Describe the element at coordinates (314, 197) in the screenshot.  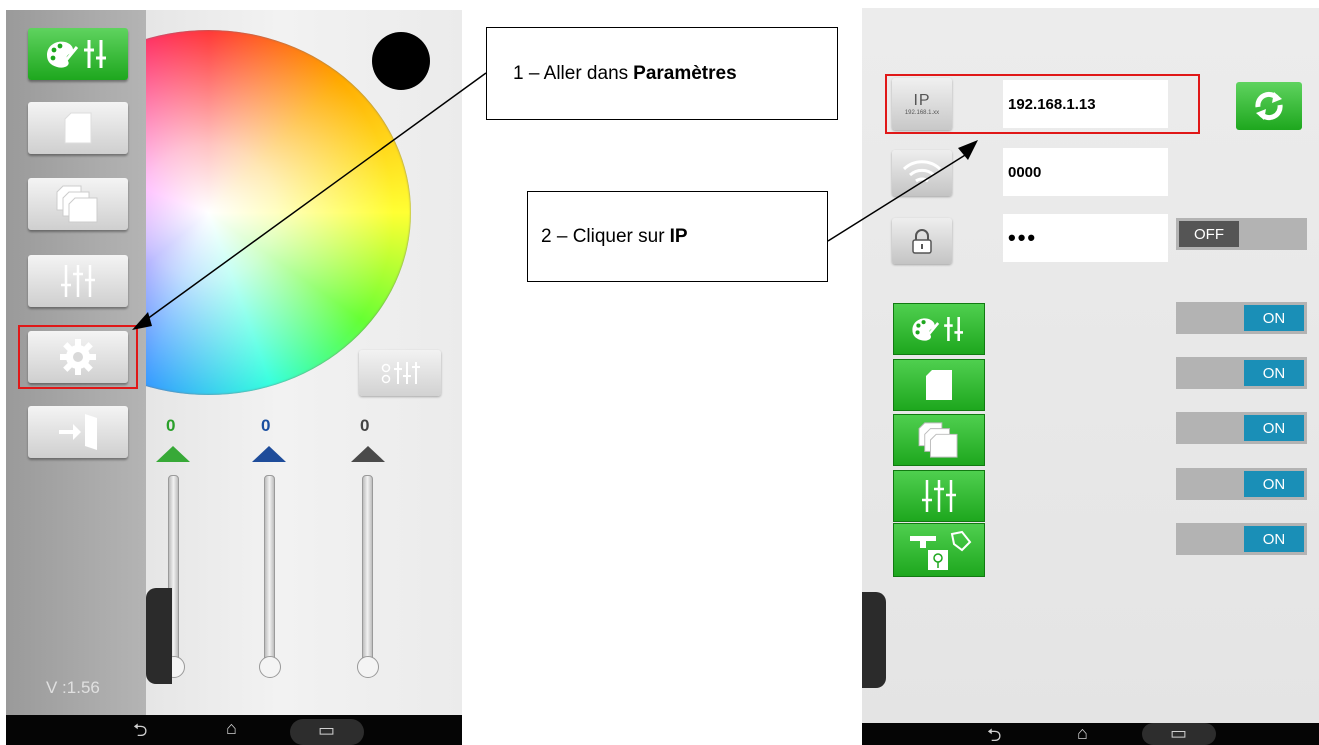
I see `arrow-to-settings` at that location.